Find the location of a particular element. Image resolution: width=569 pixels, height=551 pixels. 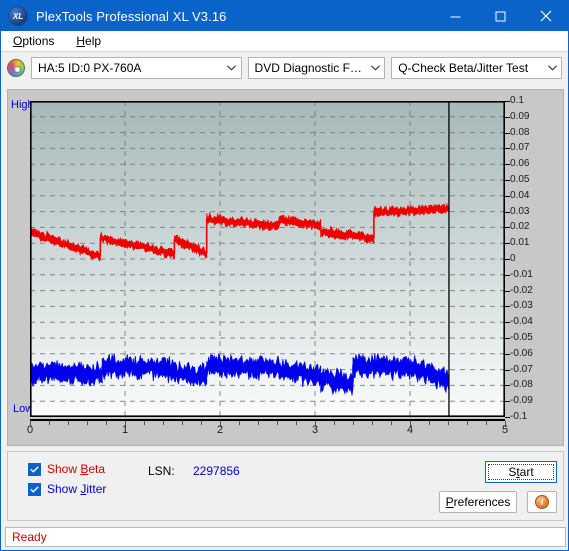

start-button: St art is located at coordinates (521, 472).